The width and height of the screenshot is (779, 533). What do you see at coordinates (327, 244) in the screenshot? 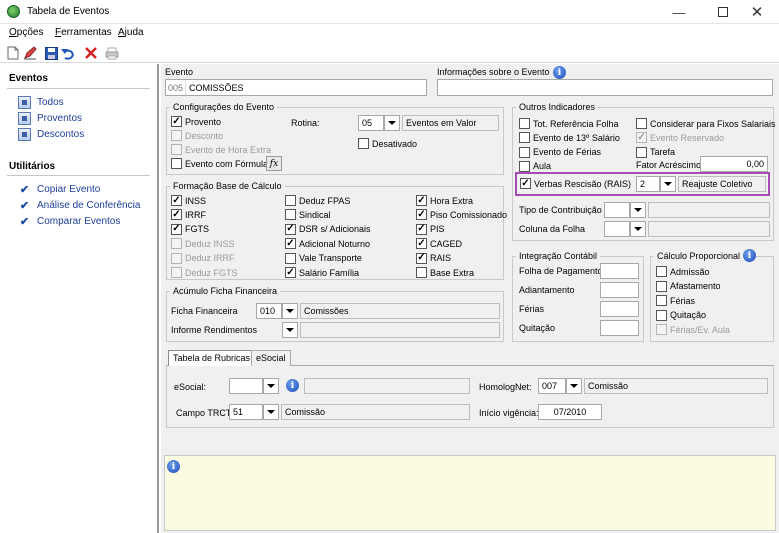
I see `adicional-noturno-checkbox: ✓ Adicional Noturno` at bounding box center [327, 244].